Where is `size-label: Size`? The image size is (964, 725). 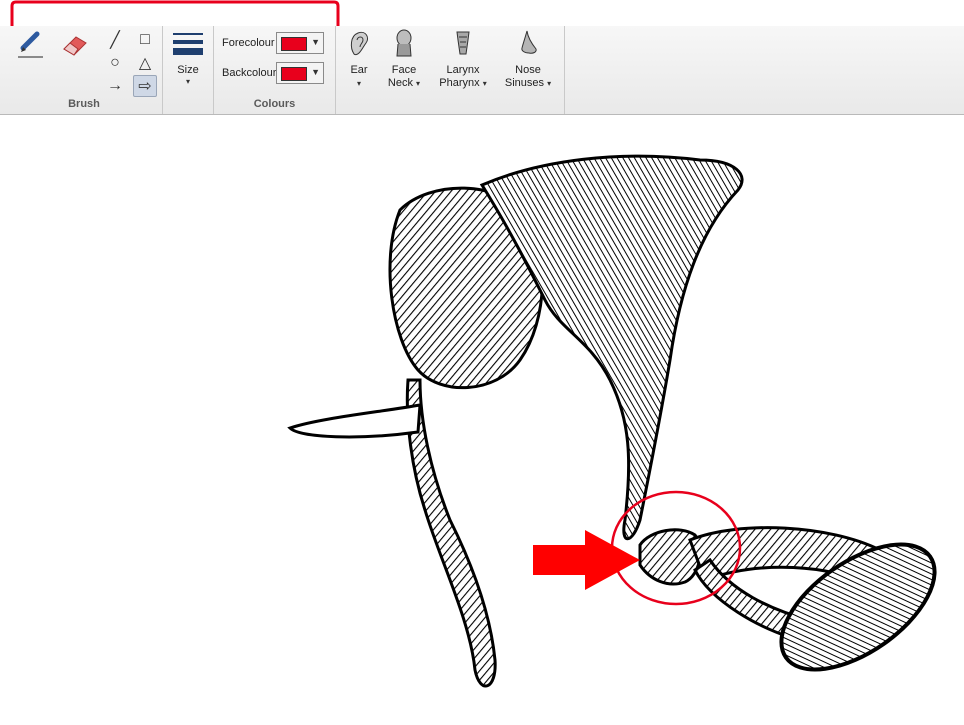 size-label: Size is located at coordinates (188, 70).